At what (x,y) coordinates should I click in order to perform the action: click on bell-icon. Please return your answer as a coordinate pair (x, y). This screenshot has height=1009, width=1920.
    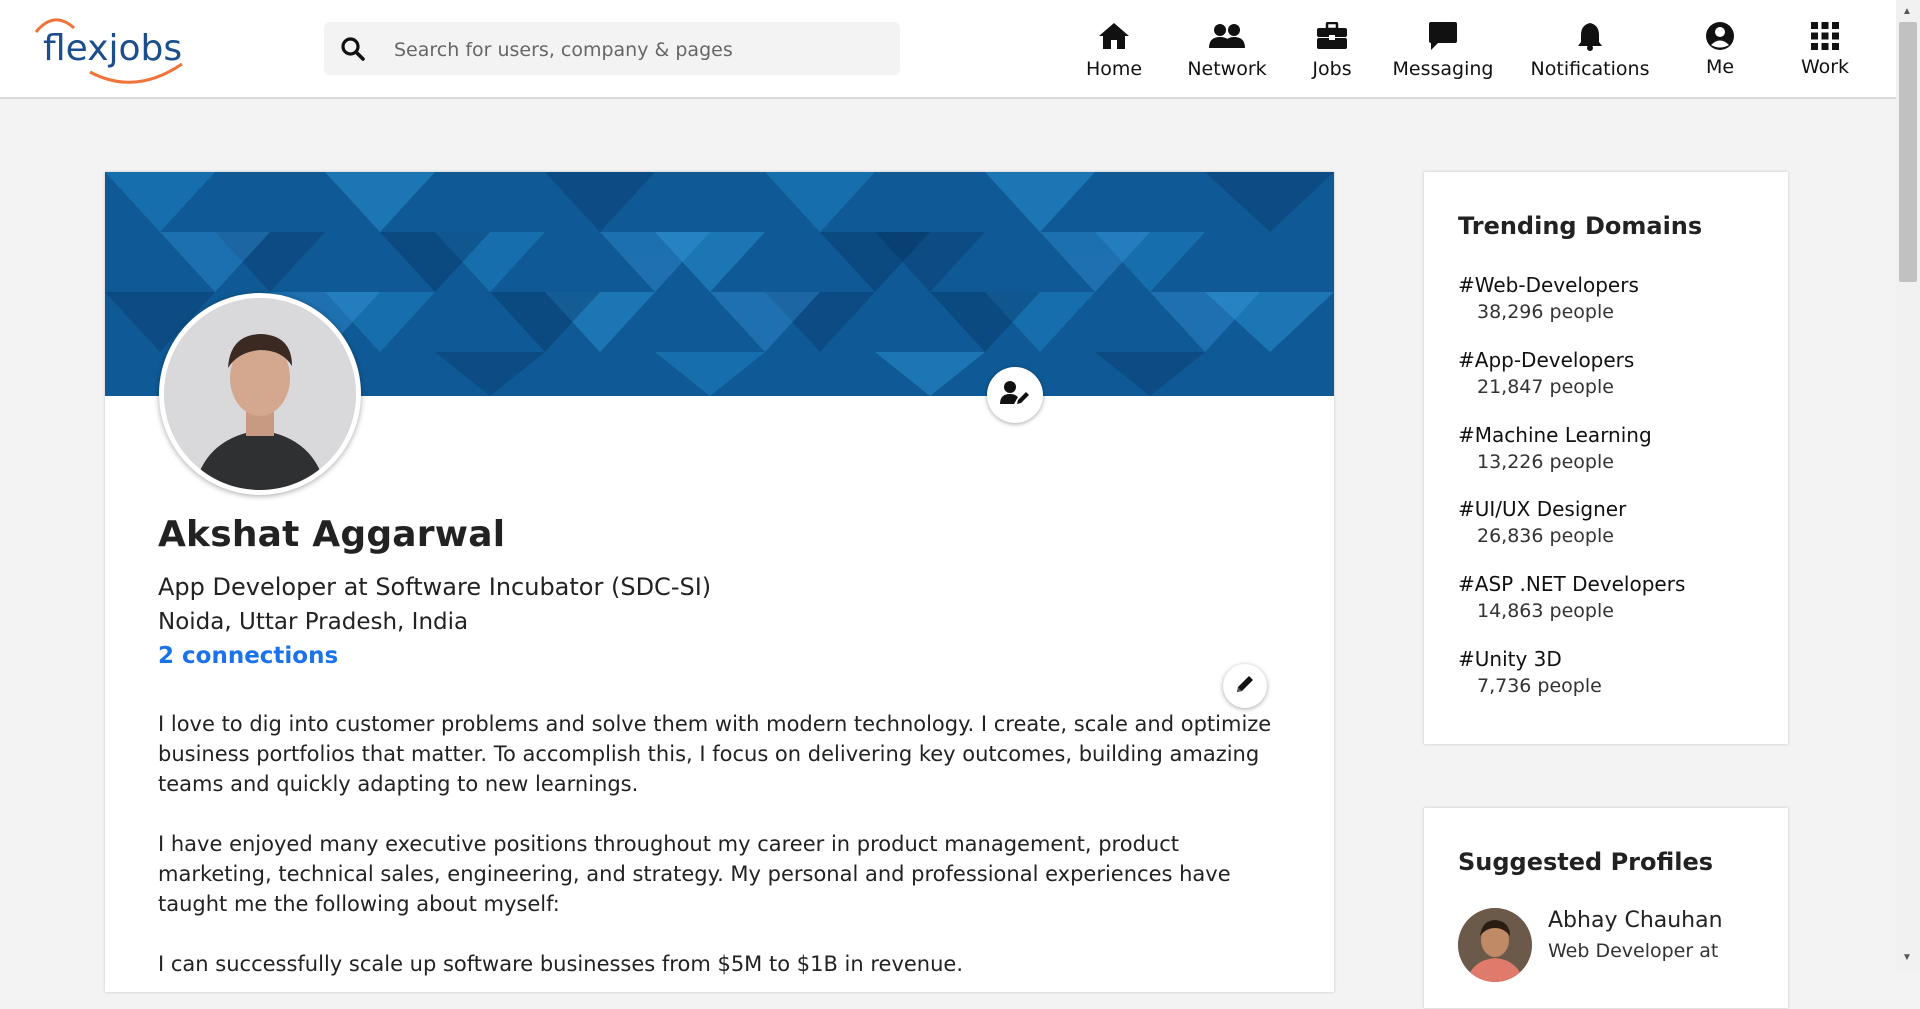
    Looking at the image, I should click on (1590, 36).